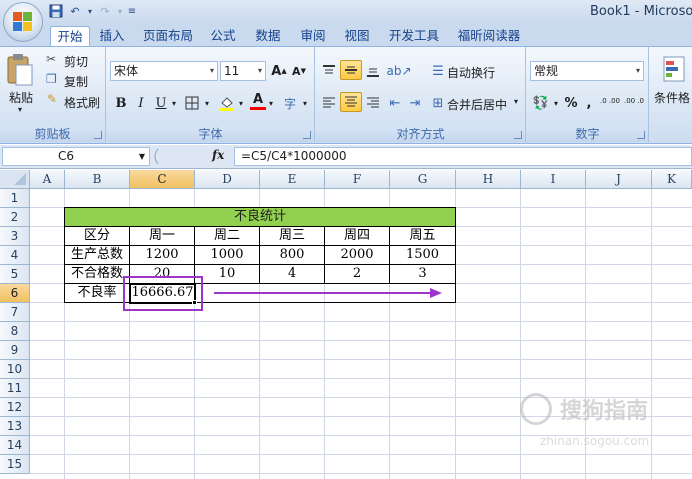 This screenshot has height=479, width=692. I want to click on borders-icon, so click(192, 103).